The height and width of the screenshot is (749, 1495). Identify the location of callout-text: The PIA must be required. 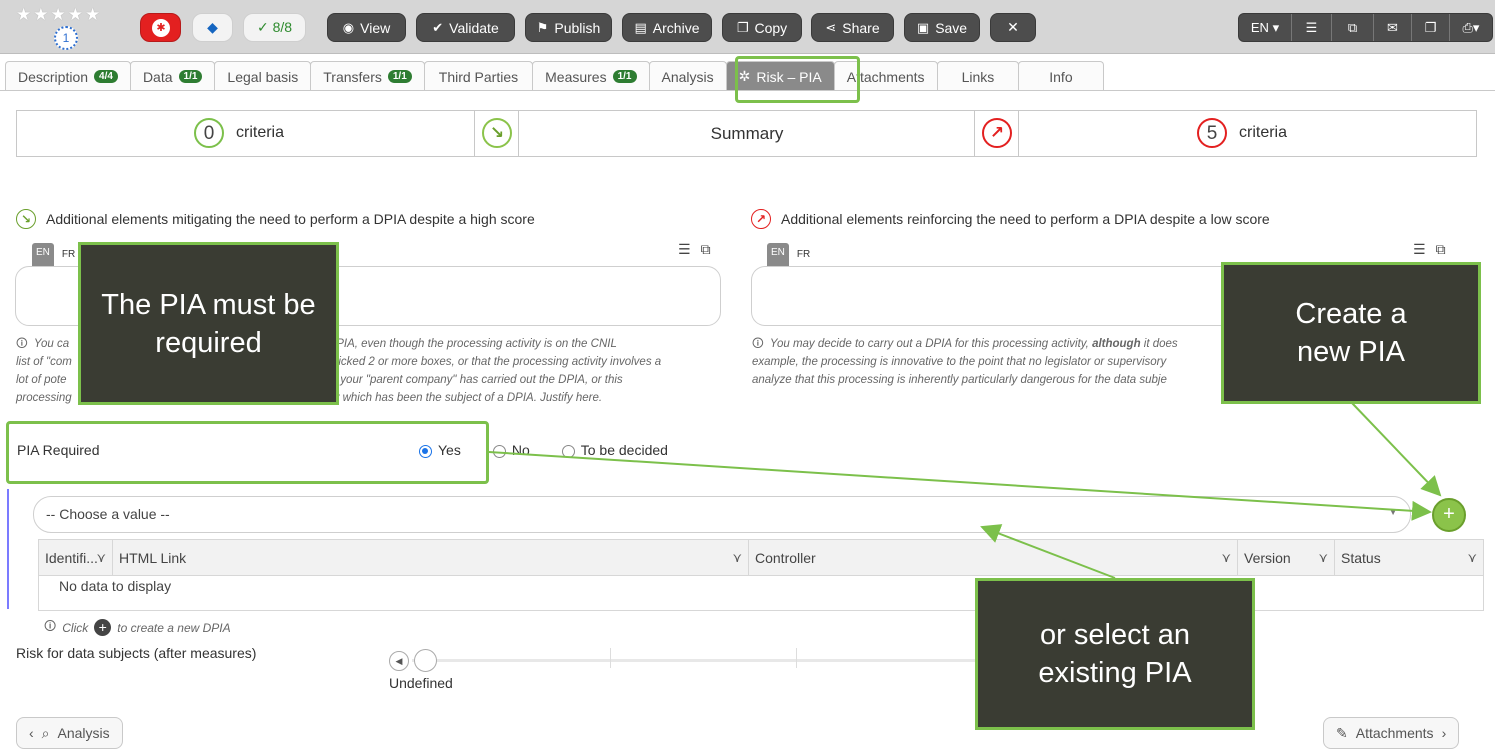
(208, 323).